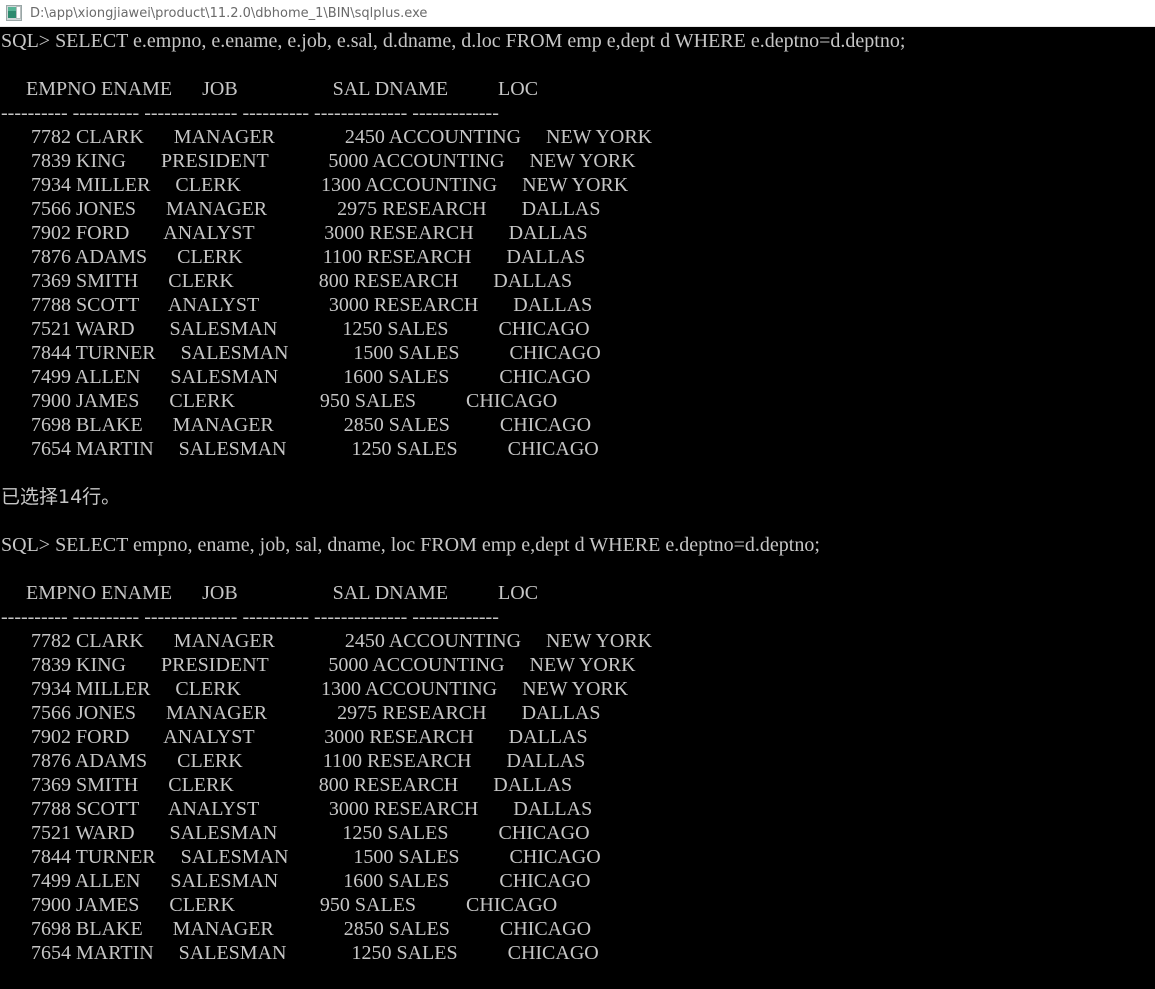 The image size is (1155, 989). What do you see at coordinates (14, 13) in the screenshot?
I see `console-app-icon` at bounding box center [14, 13].